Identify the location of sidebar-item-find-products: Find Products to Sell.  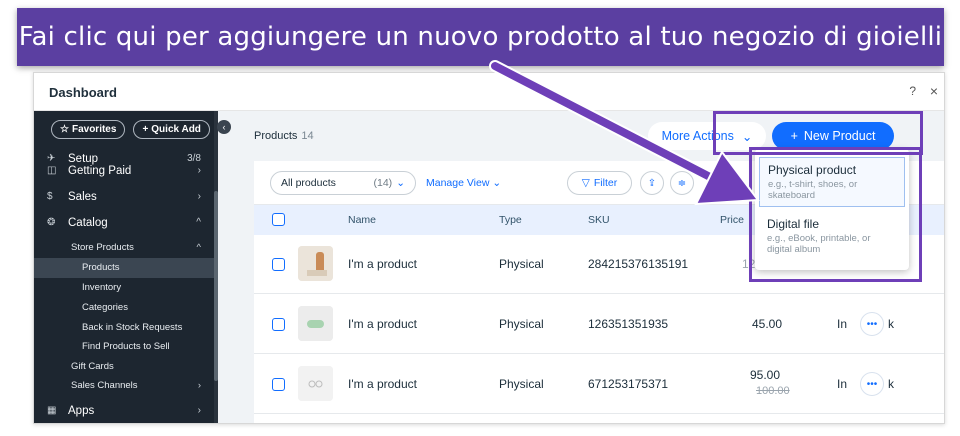
(124, 347).